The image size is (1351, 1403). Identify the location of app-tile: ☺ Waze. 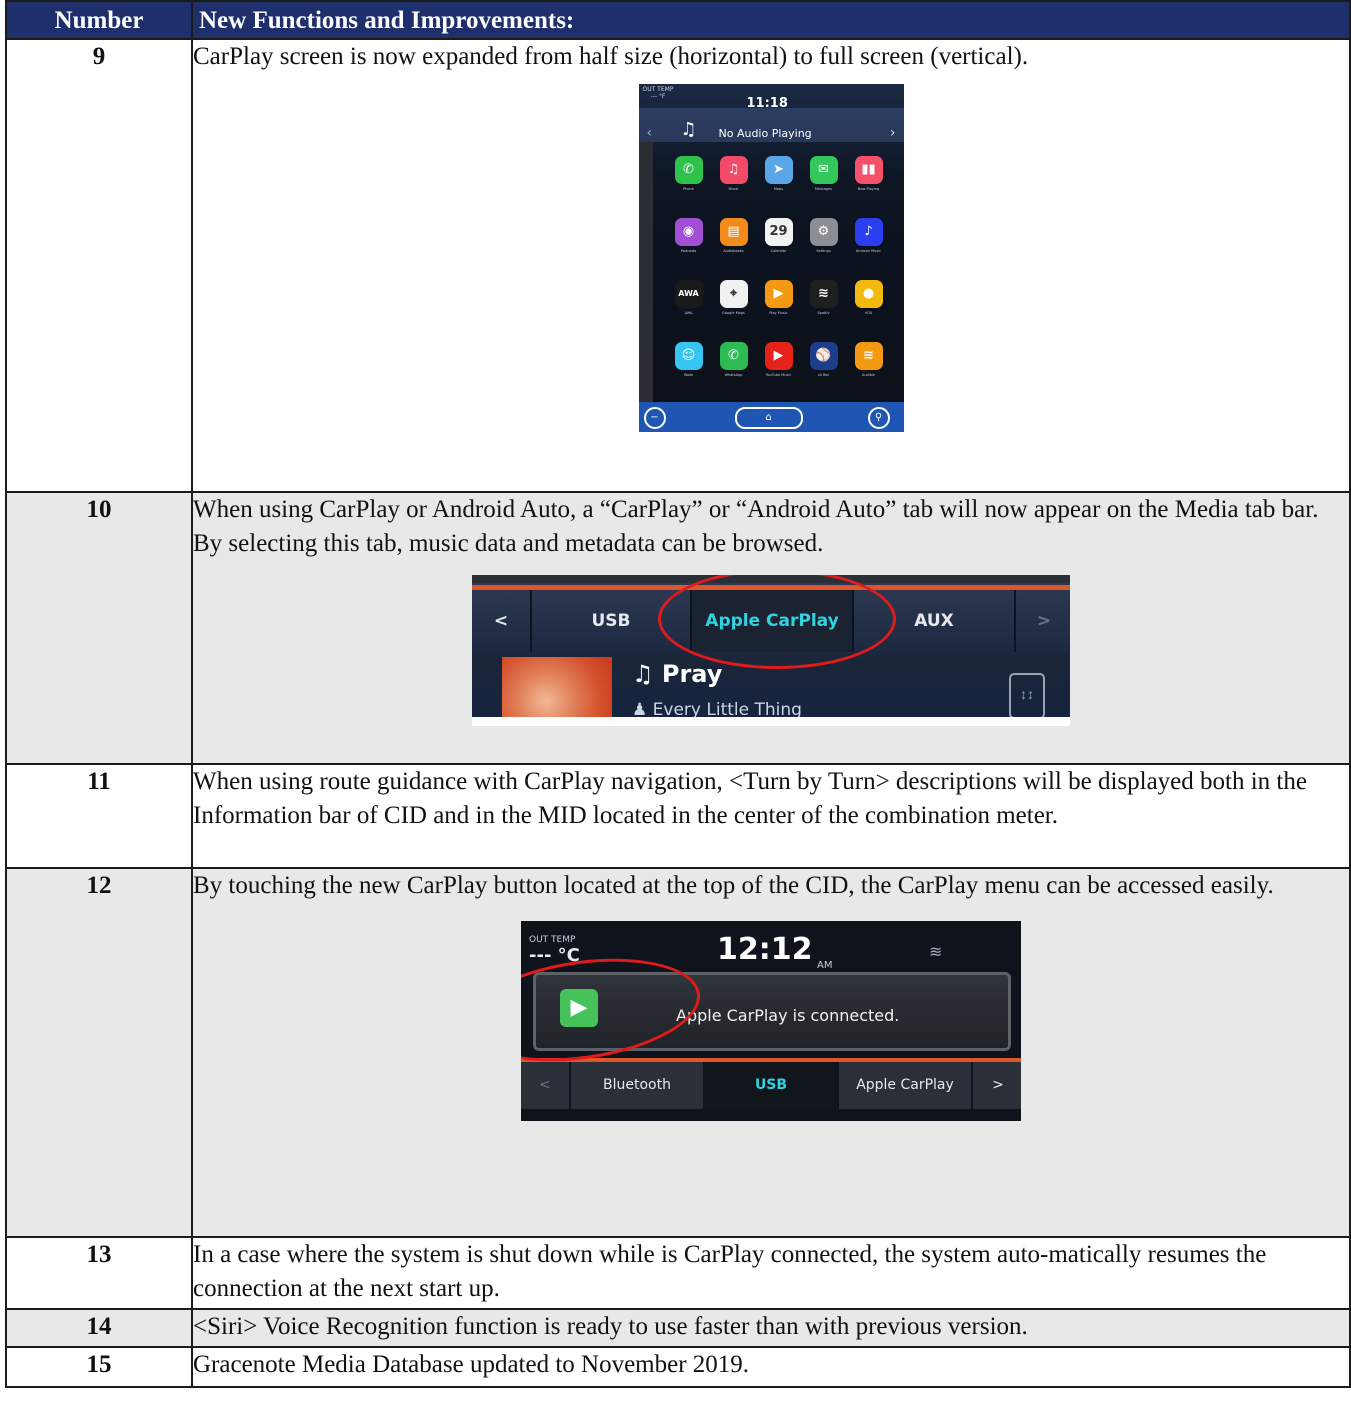
(689, 360).